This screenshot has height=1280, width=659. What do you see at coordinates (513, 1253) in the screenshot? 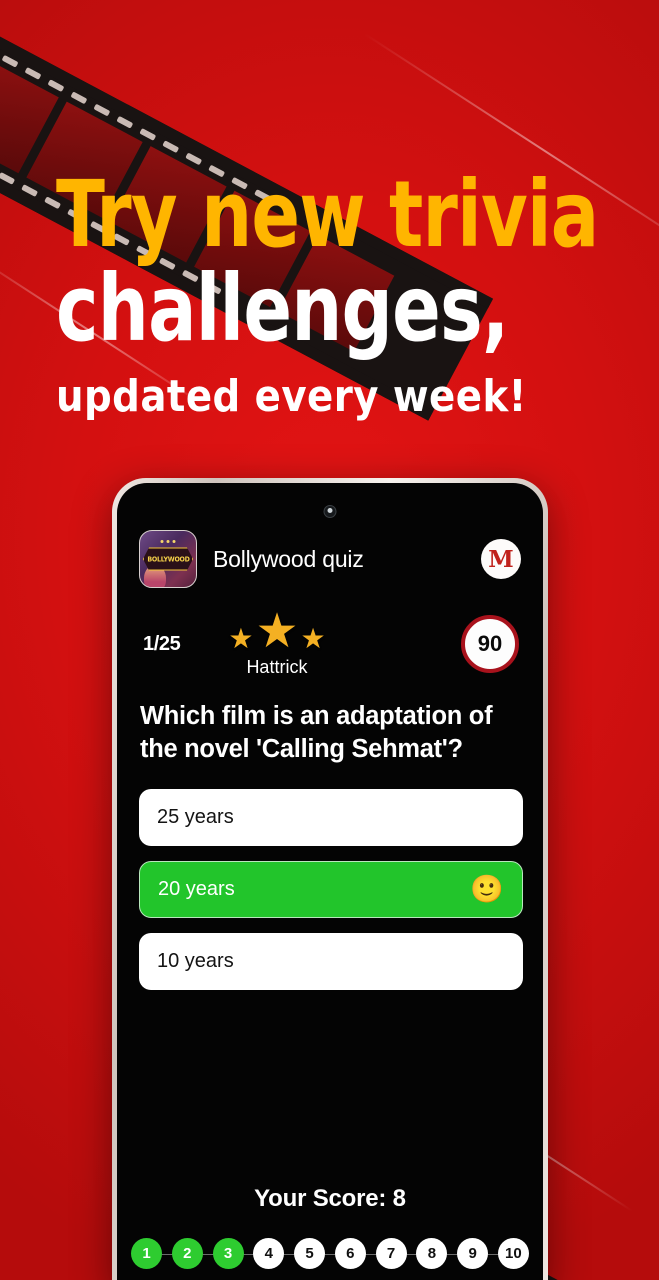
I see `pager-dot: 10` at bounding box center [513, 1253].